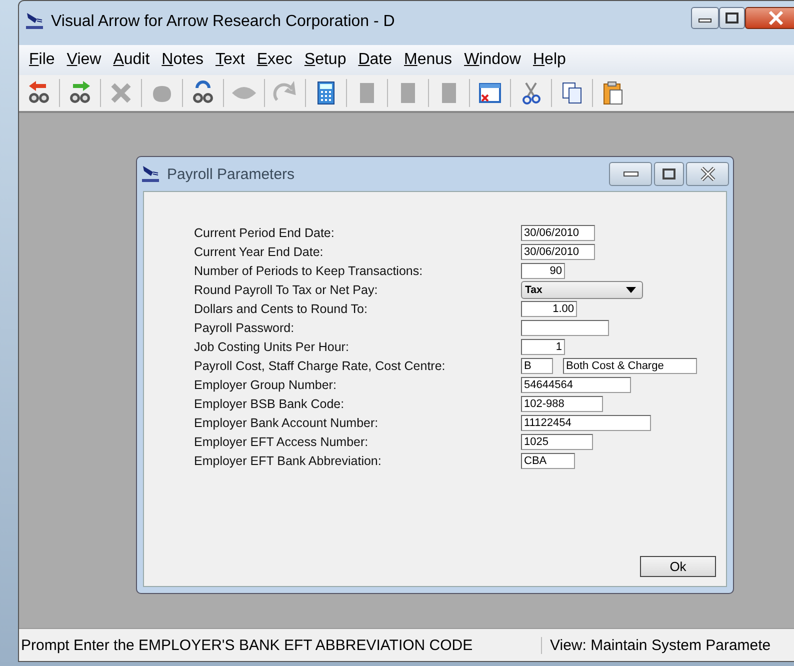 The image size is (794, 666). Describe the element at coordinates (490, 93) in the screenshot. I see `window-close-icon` at that location.